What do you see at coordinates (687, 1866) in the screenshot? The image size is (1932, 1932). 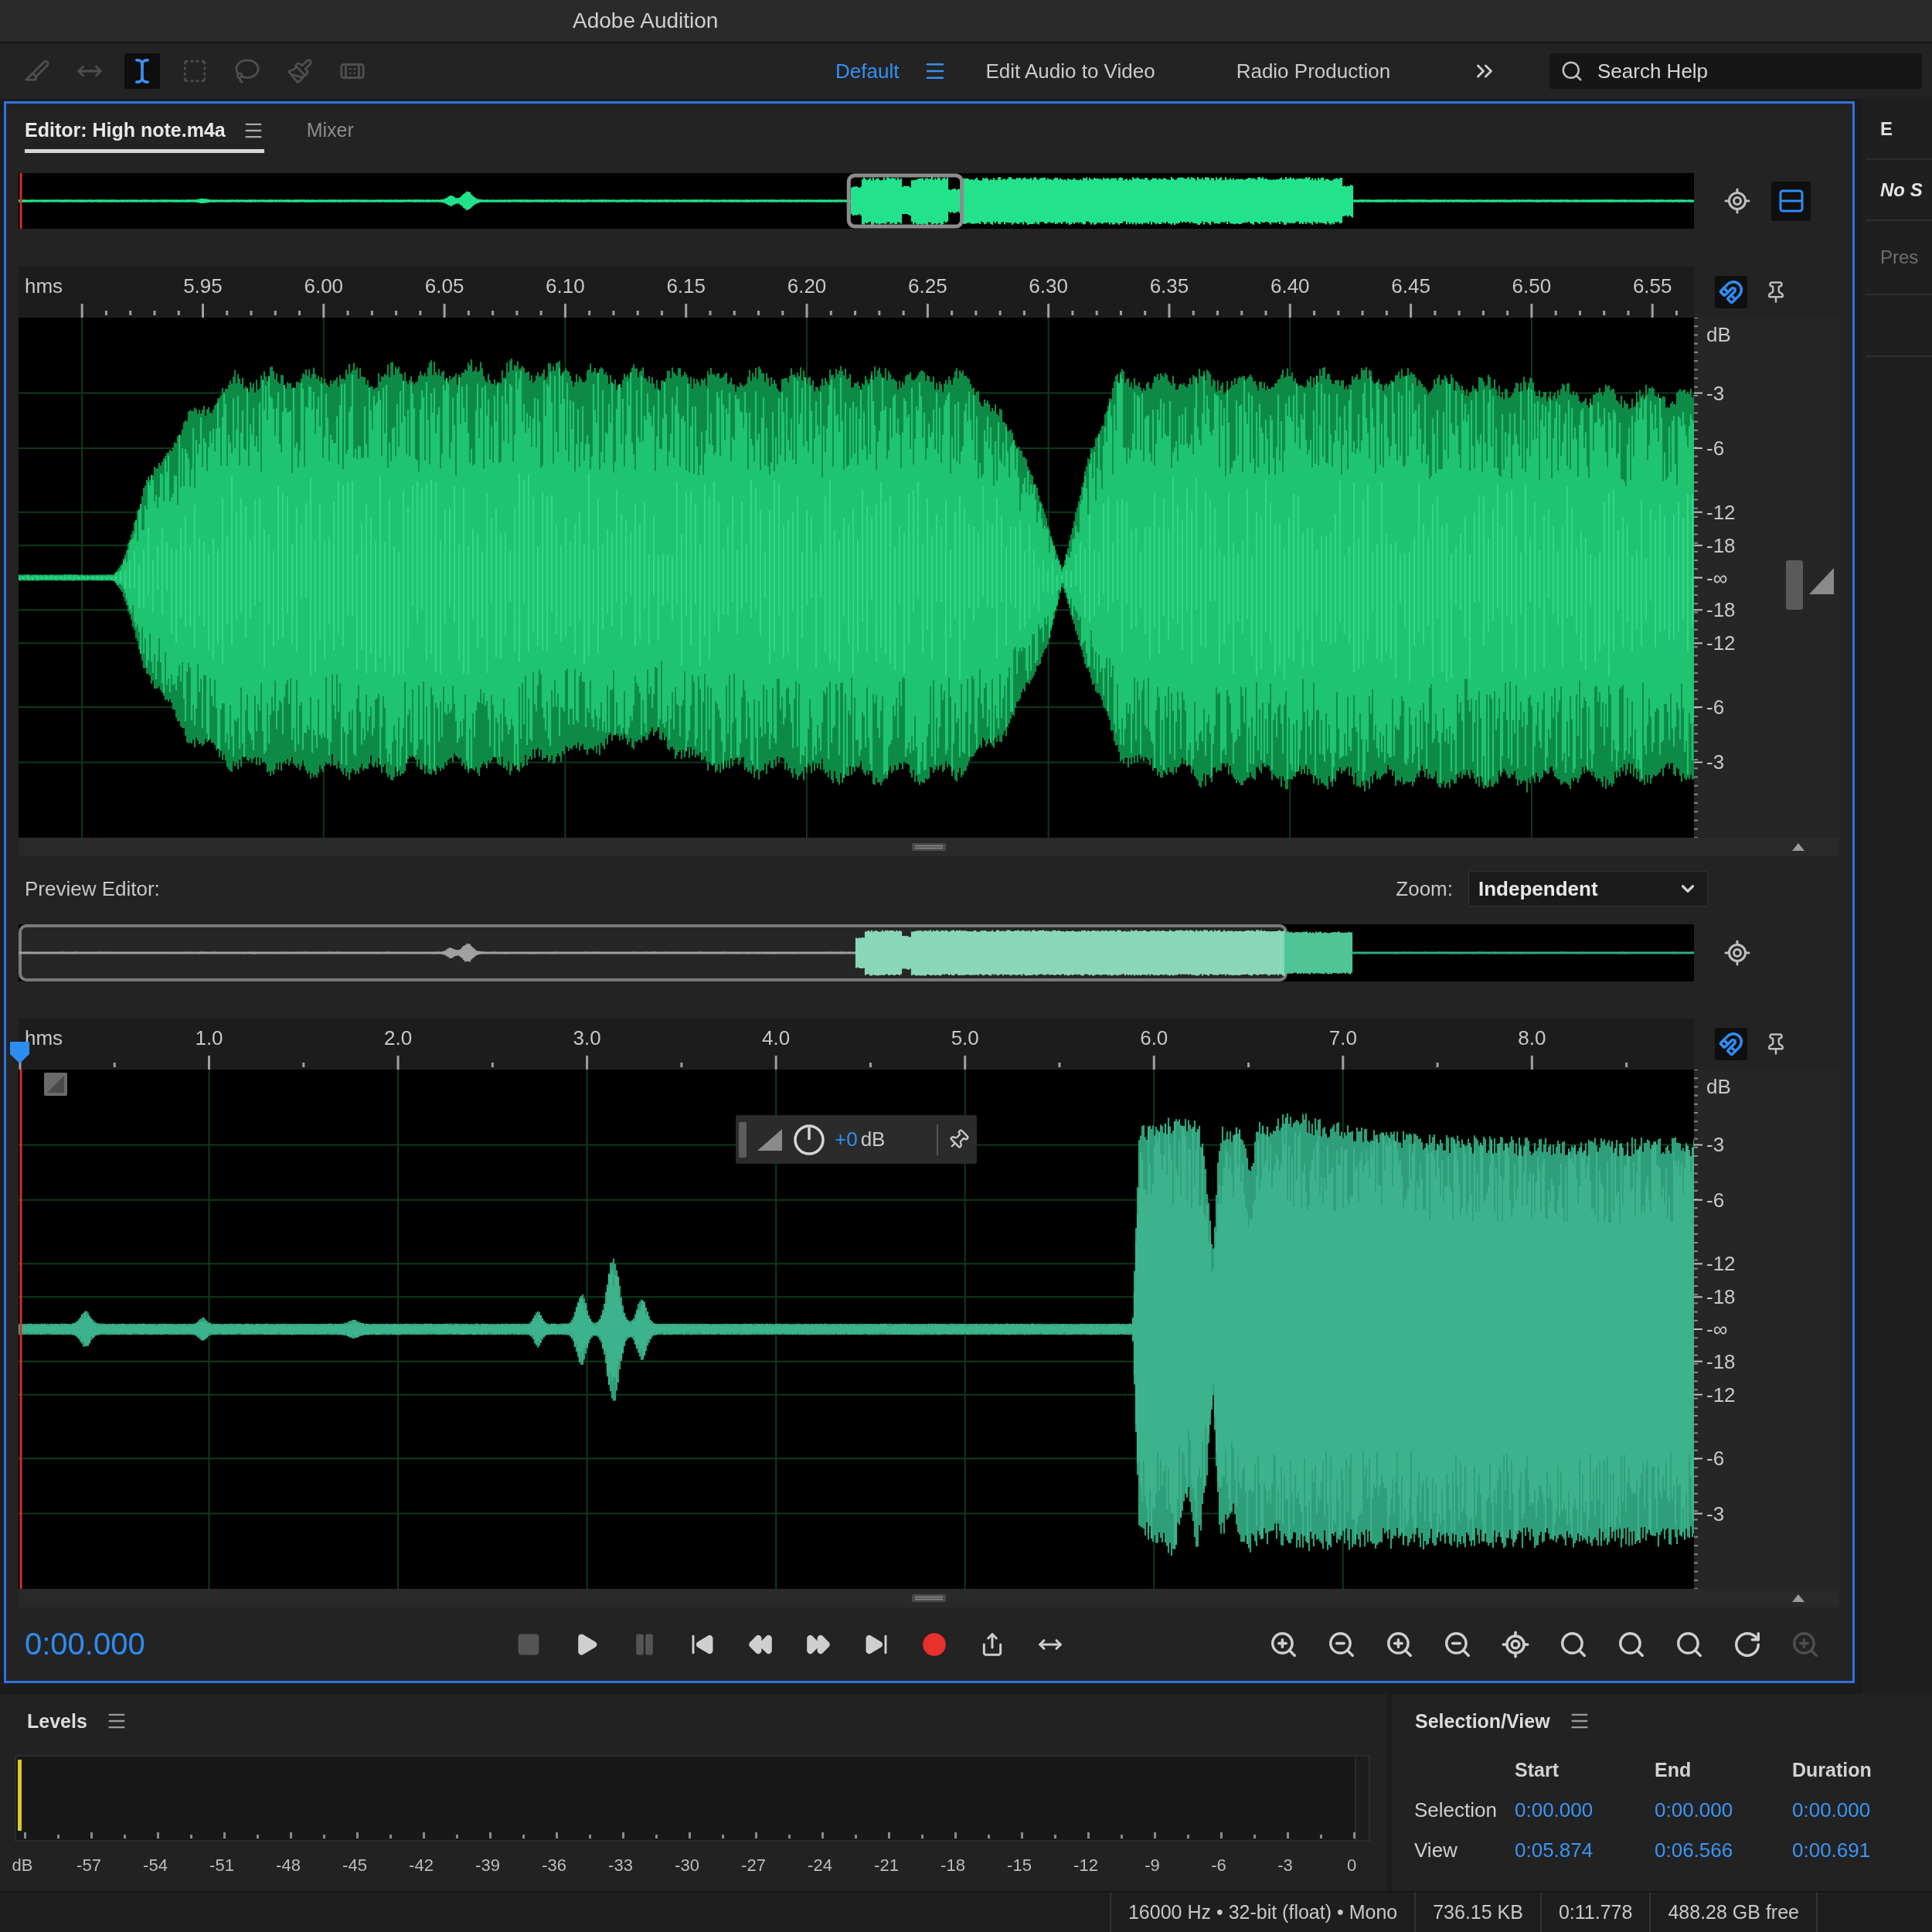 I see `meter-scale-label: -30` at bounding box center [687, 1866].